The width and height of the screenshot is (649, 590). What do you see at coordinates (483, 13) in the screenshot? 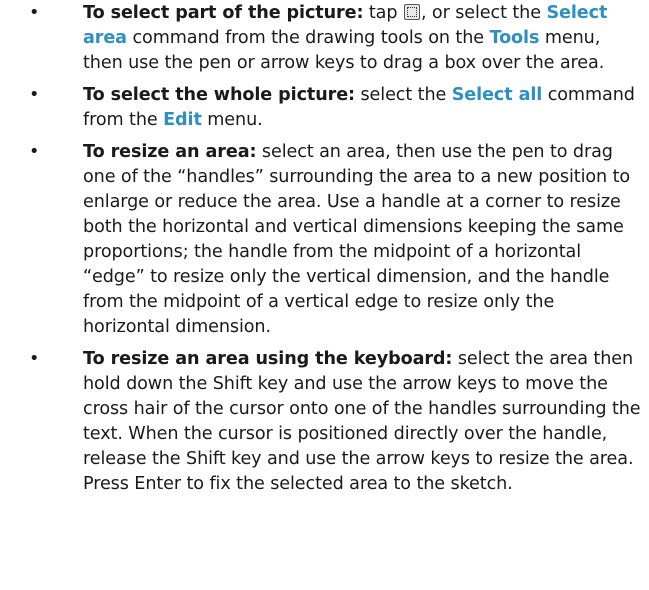
I see `item-text: , or select the` at bounding box center [483, 13].